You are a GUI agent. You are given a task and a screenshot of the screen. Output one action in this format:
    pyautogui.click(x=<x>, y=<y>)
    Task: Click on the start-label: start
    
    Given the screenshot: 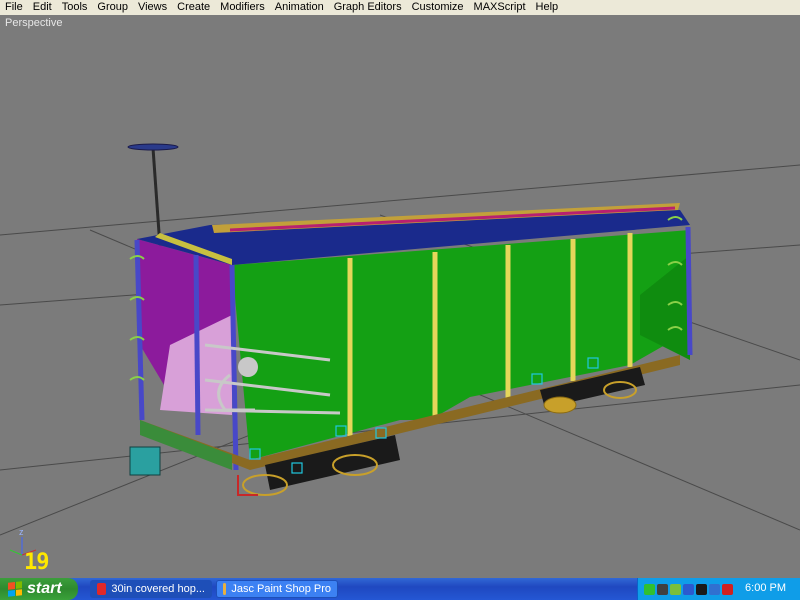 What is the action you would take?
    pyautogui.click(x=44, y=588)
    